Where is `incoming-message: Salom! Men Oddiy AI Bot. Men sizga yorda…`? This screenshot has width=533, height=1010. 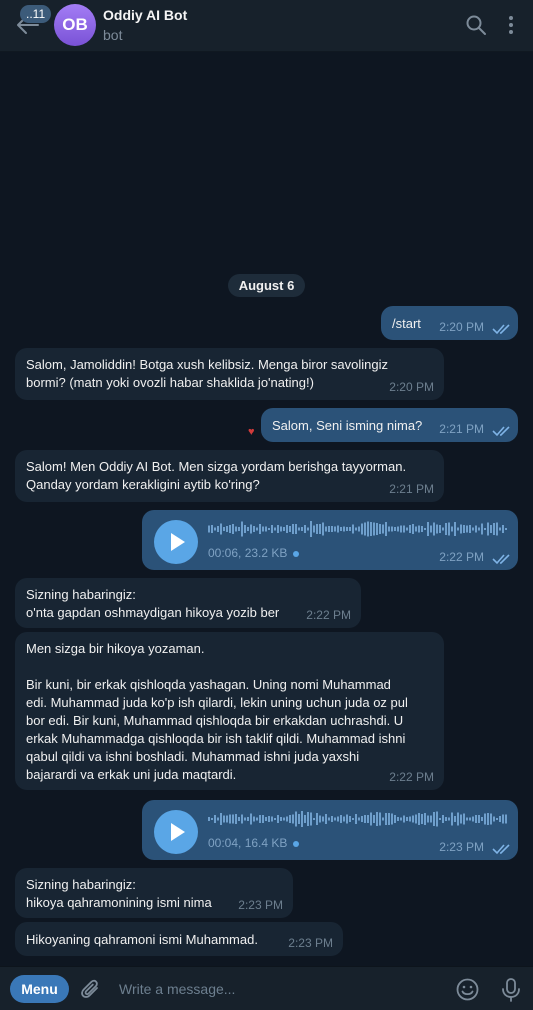
incoming-message: Salom! Men Oddiy AI Bot. Men sizga yorda… is located at coordinates (229, 476).